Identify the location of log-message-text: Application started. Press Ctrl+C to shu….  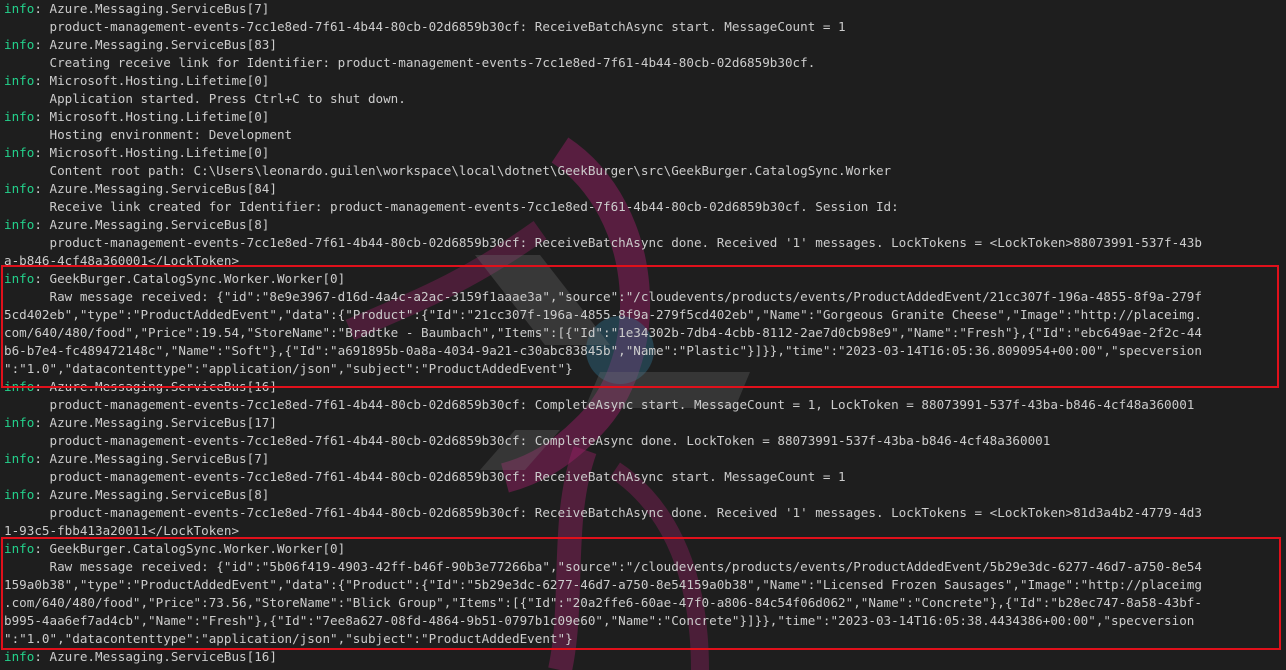
(205, 98).